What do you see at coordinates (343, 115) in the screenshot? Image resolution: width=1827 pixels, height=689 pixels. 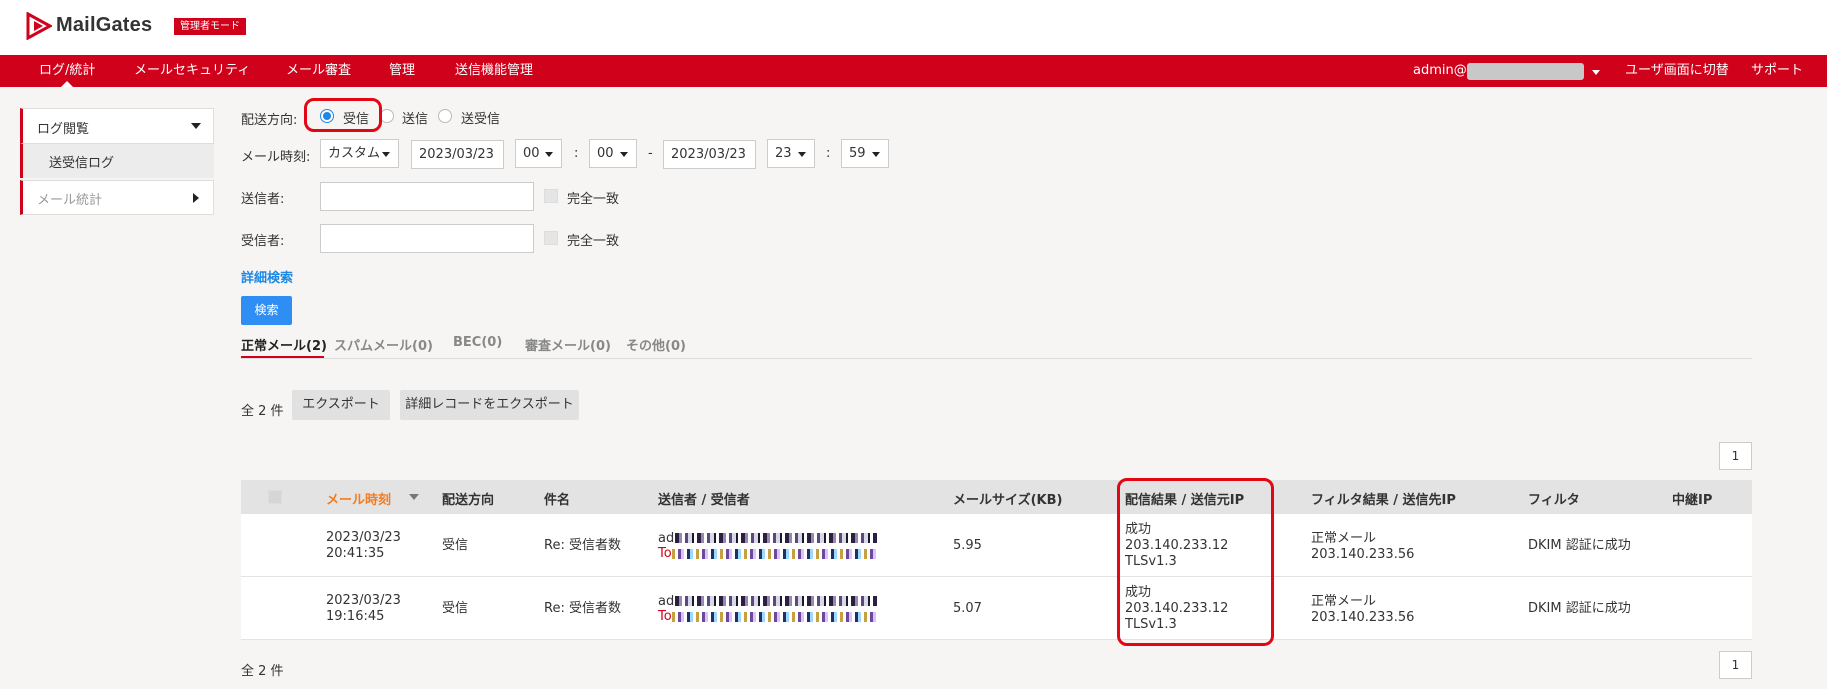 I see `highlight-annotation` at bounding box center [343, 115].